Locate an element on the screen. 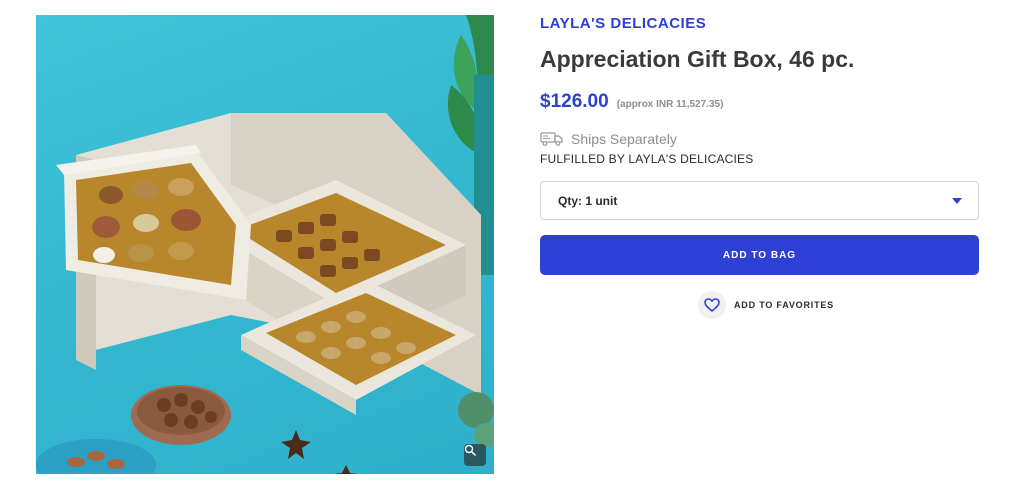 This screenshot has width=1024, height=490. add-to-bag-button: ADD TO BAG is located at coordinates (759, 255).